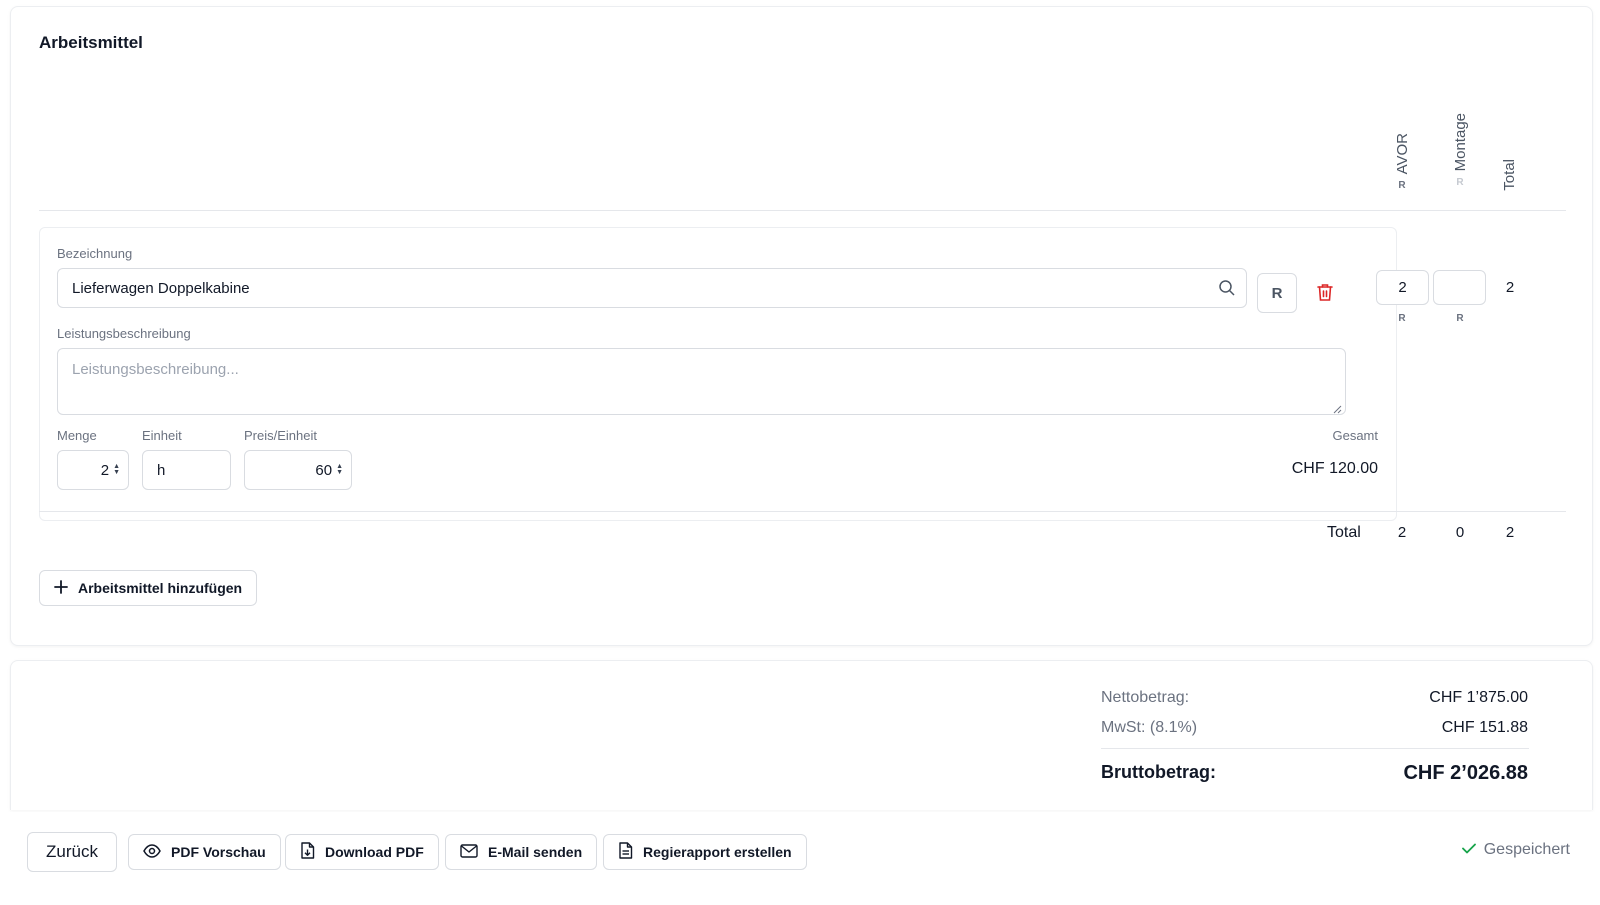 The image size is (1600, 905). What do you see at coordinates (91, 42) in the screenshot?
I see `section-title: Arbeitsmittel` at bounding box center [91, 42].